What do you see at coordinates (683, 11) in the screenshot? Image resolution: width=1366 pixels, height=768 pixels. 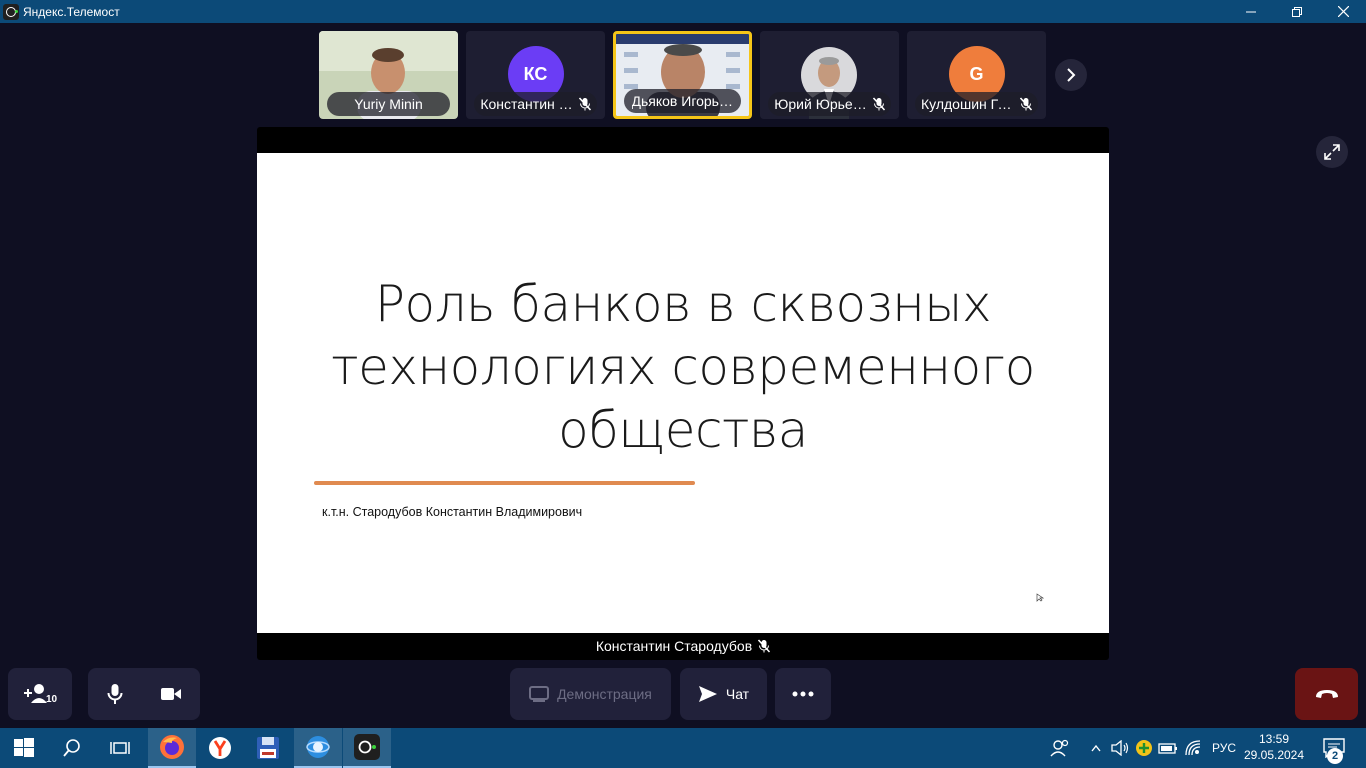 I see `title-bar: Яндекс.Телемост` at bounding box center [683, 11].